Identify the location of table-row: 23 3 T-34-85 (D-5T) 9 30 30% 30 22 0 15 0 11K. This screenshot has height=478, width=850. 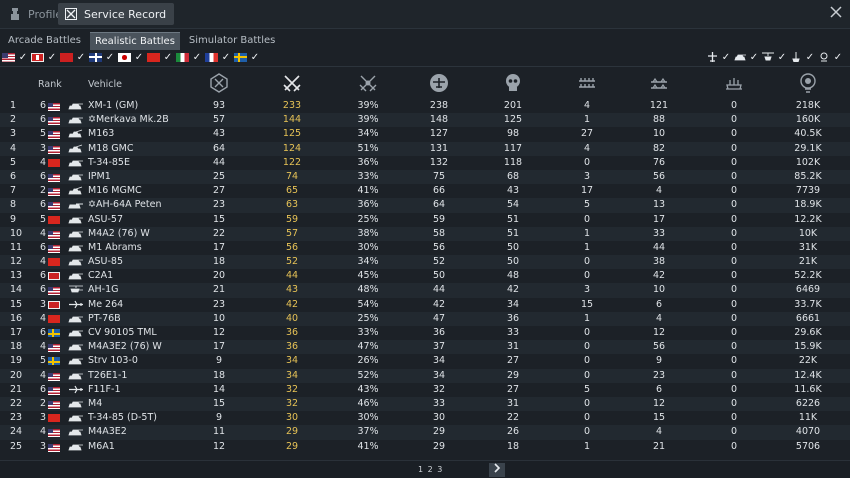
(425, 418).